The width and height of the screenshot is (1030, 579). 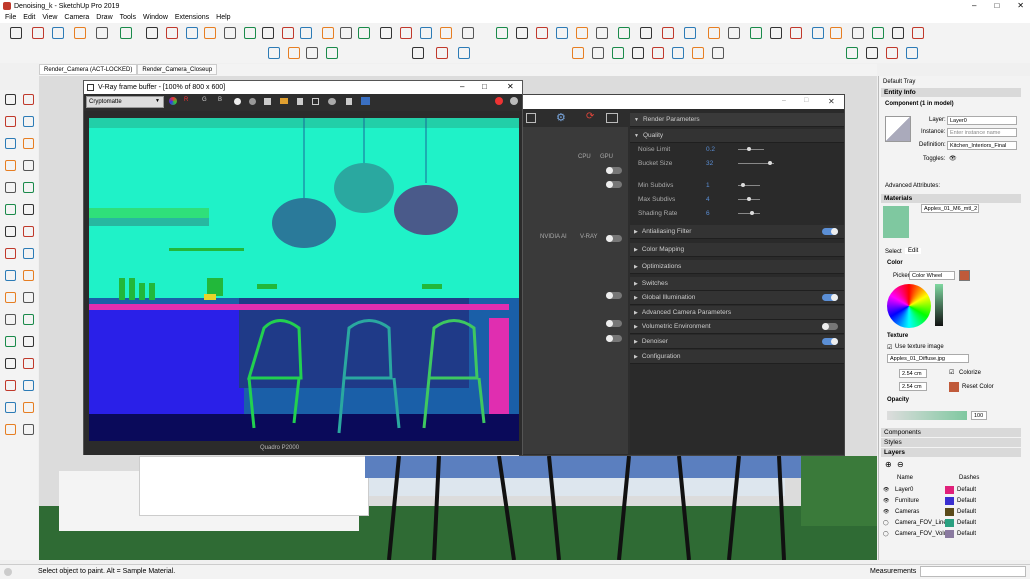 What do you see at coordinates (173, 101) in the screenshot?
I see `rgb-color-icon` at bounding box center [173, 101].